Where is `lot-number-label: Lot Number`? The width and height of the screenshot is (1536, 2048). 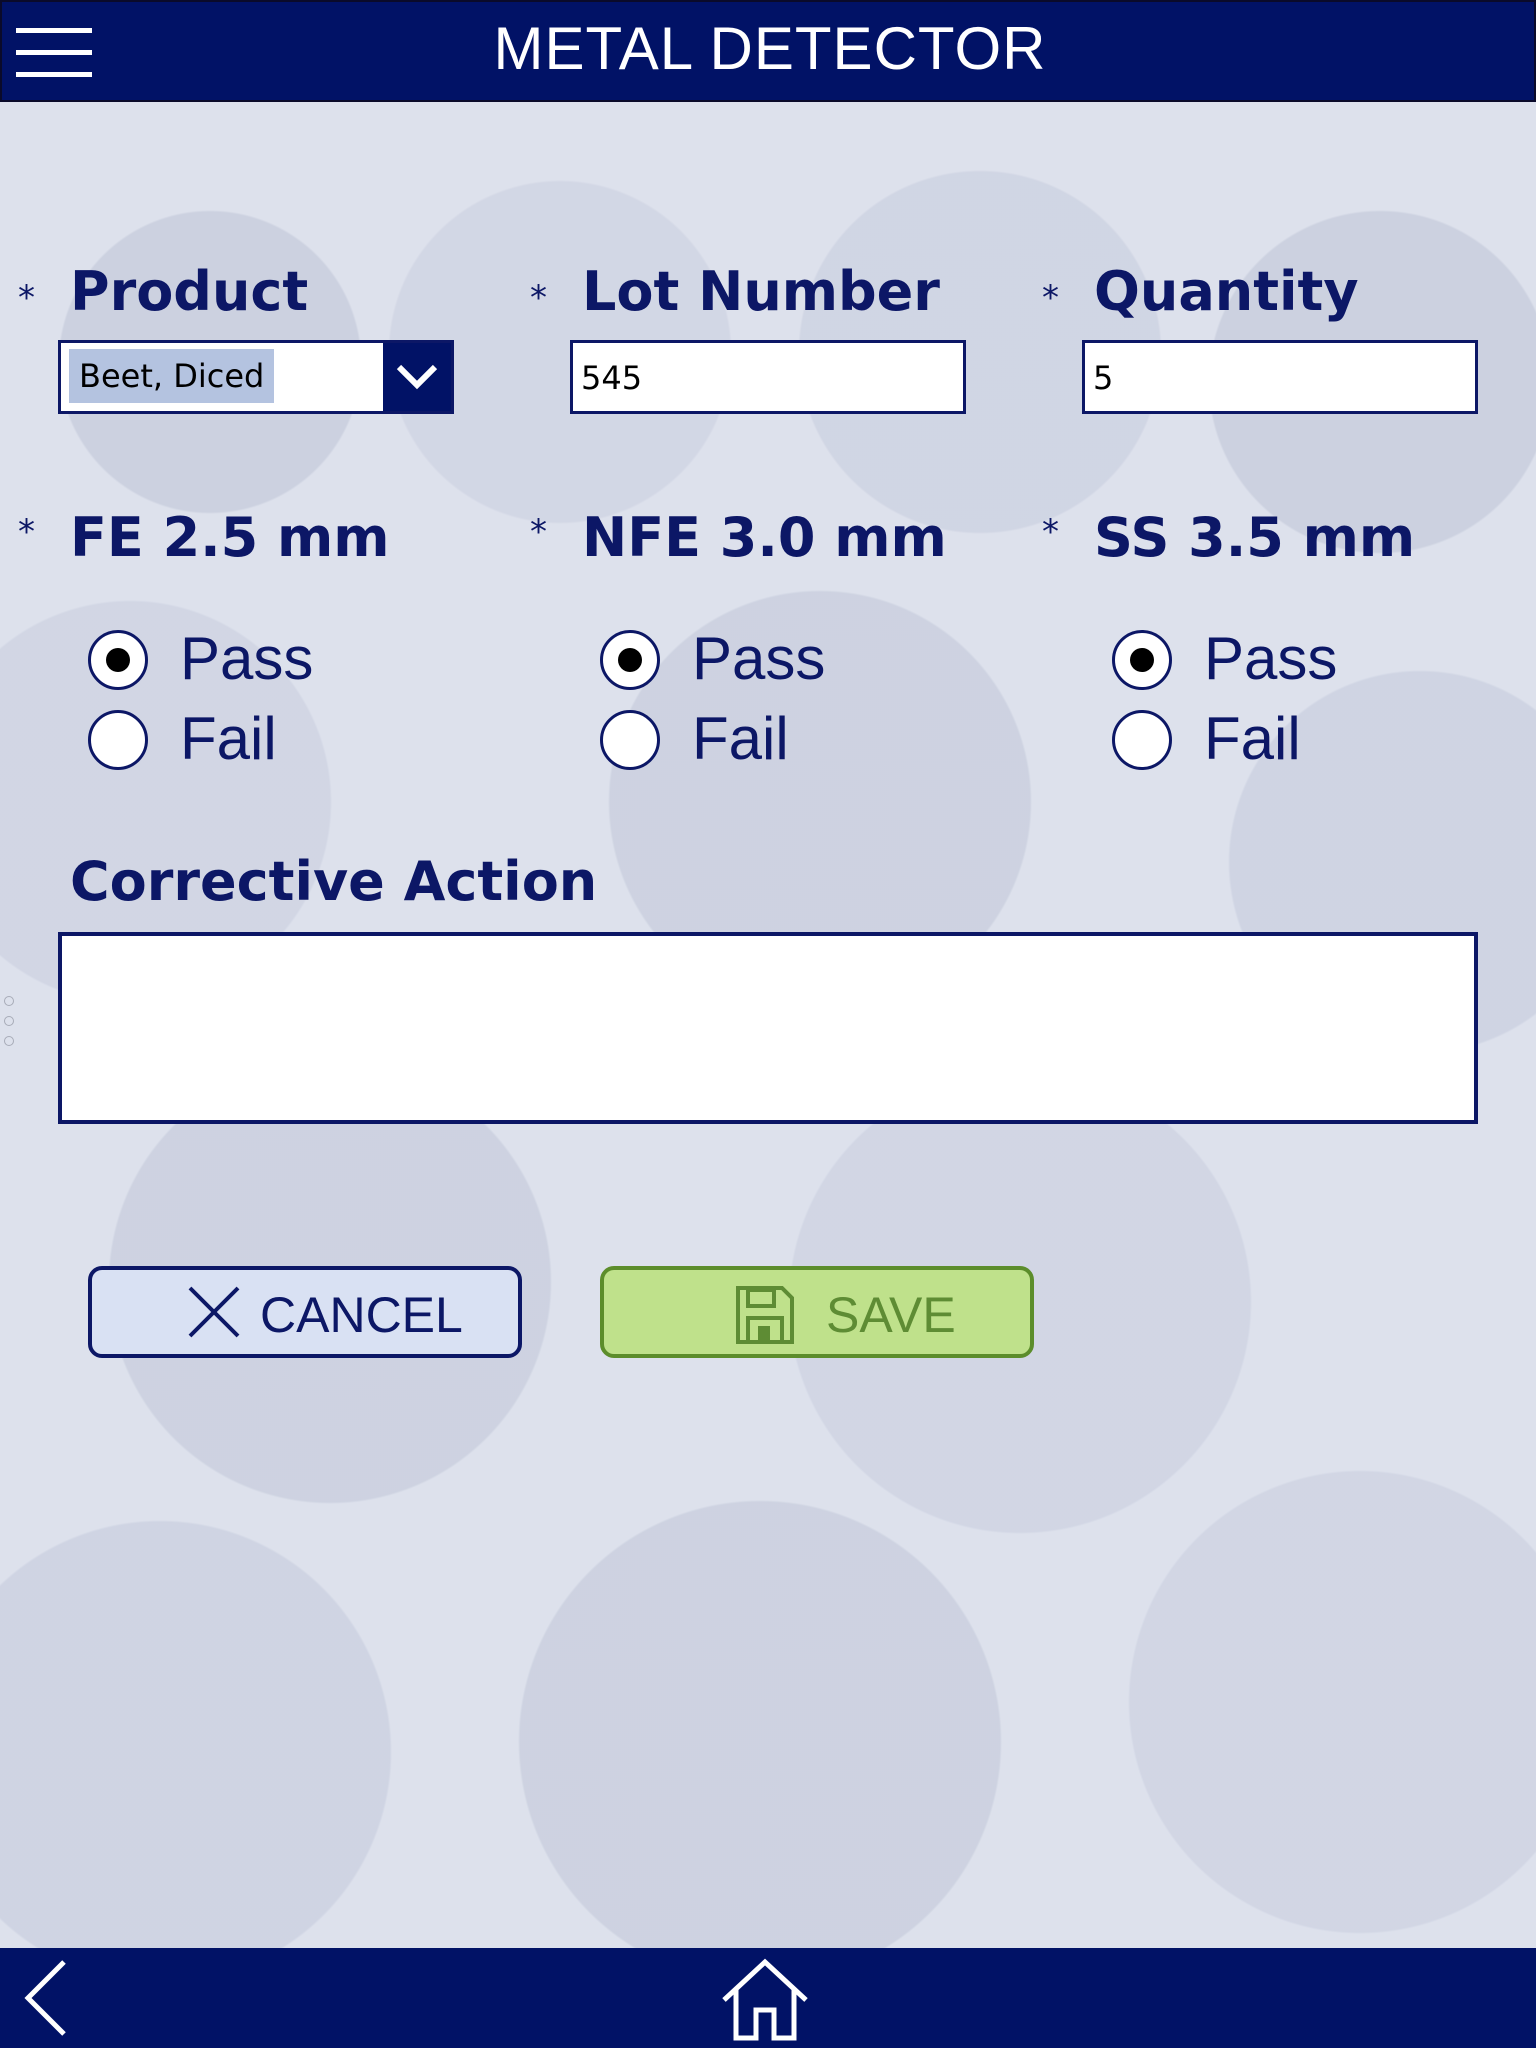
lot-number-label: Lot Number is located at coordinates (761, 291).